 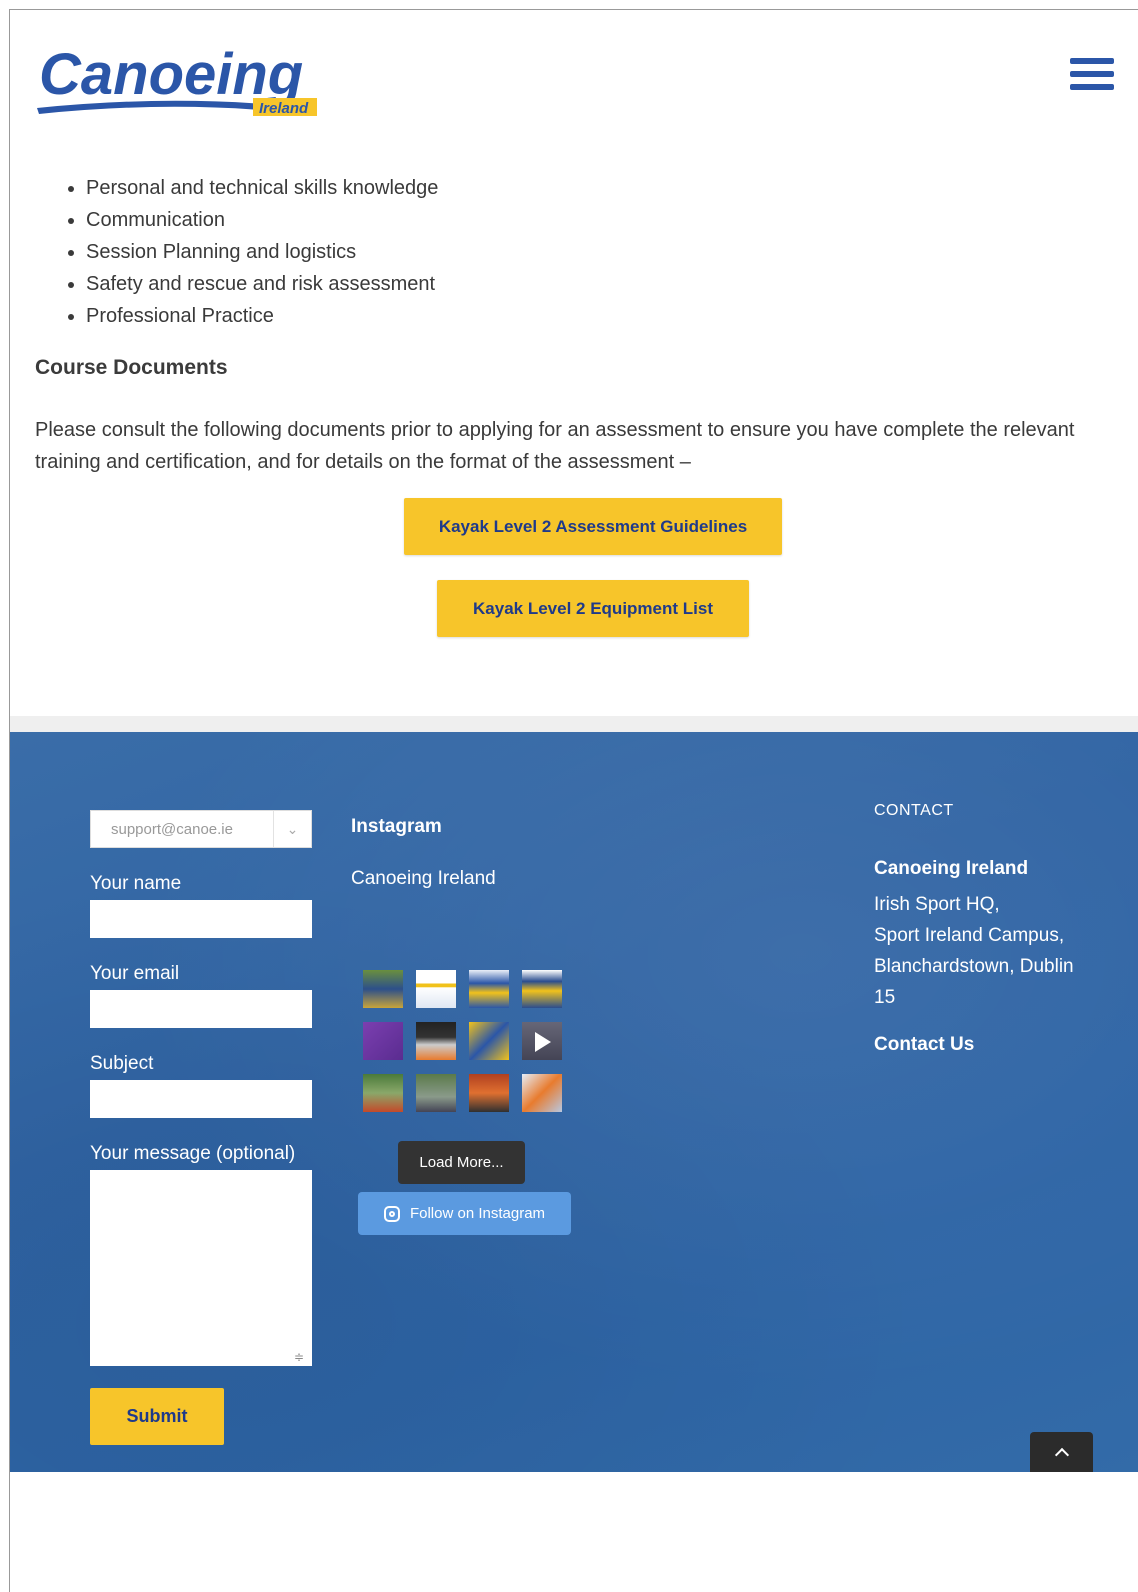 What do you see at coordinates (284, 108) in the screenshot?
I see `logo-subtext: Ireland` at bounding box center [284, 108].